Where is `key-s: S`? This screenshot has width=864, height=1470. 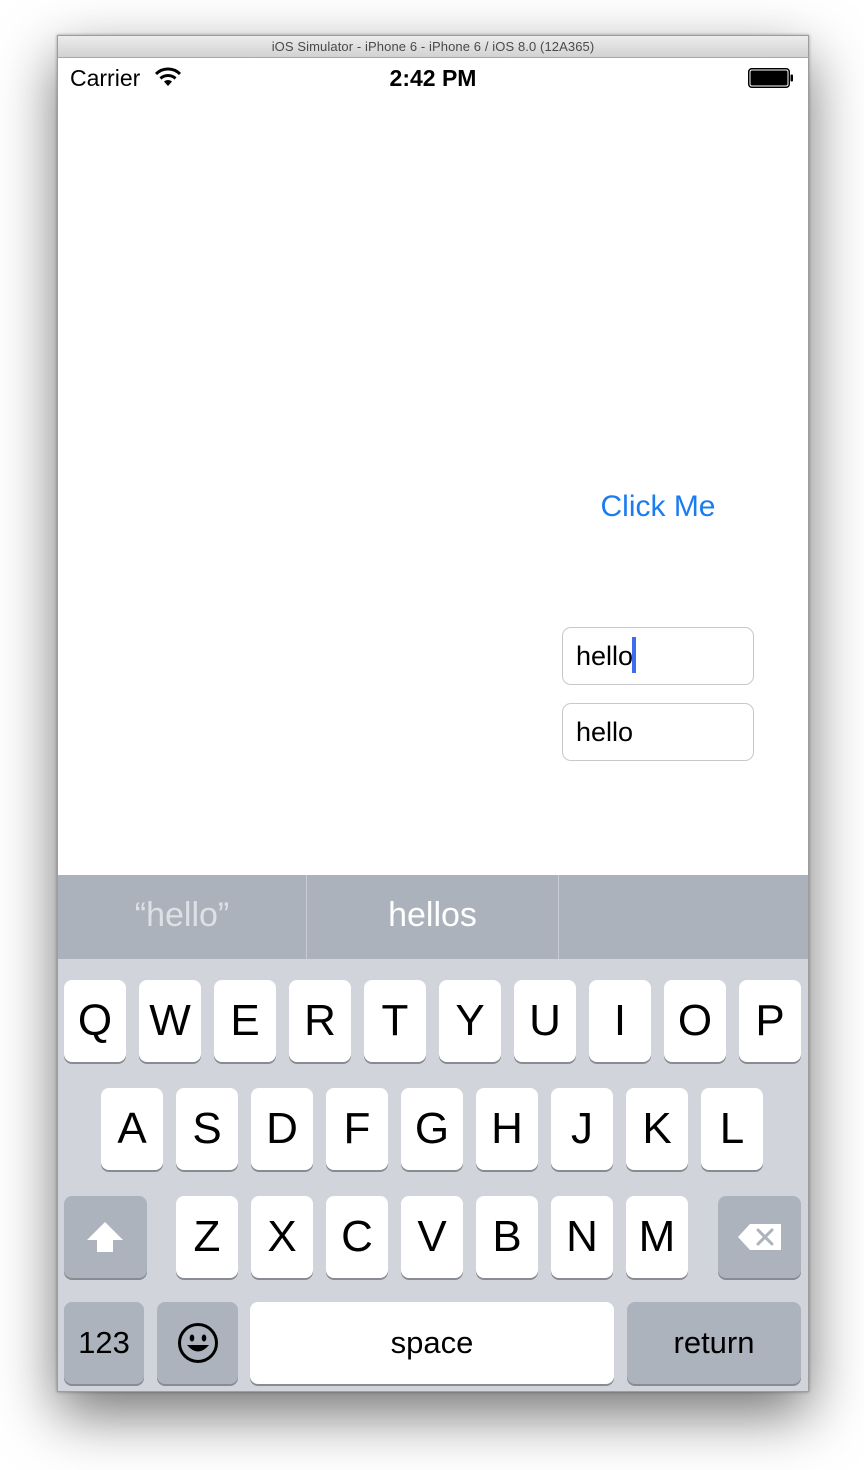 key-s: S is located at coordinates (207, 1129).